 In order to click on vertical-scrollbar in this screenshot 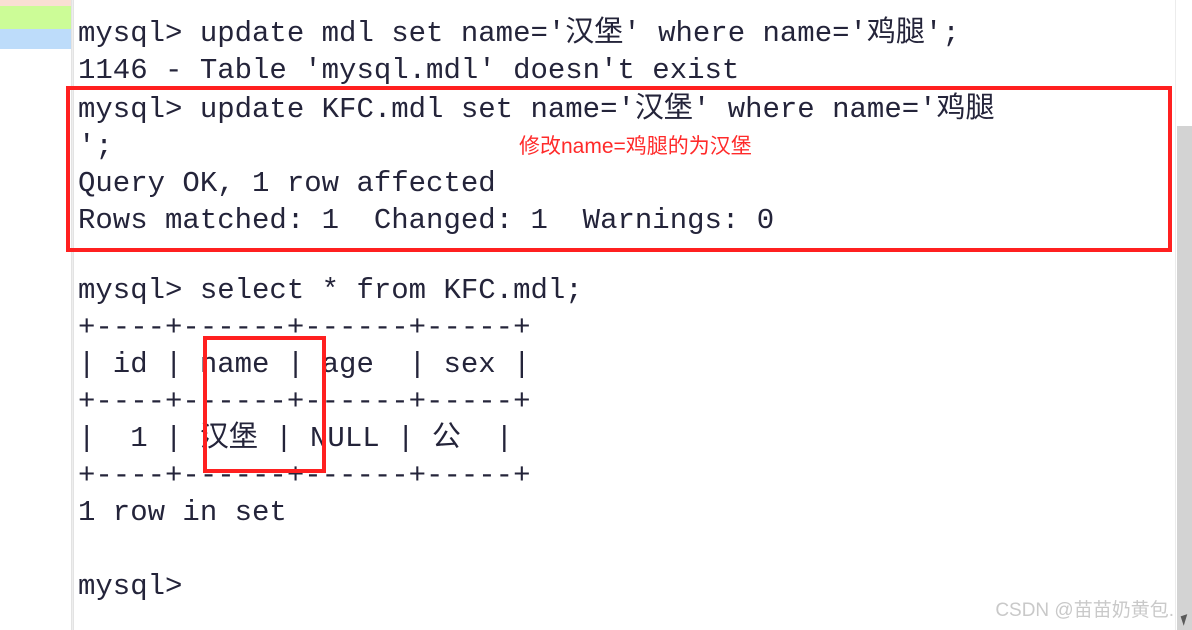, I will do `click(1183, 315)`.